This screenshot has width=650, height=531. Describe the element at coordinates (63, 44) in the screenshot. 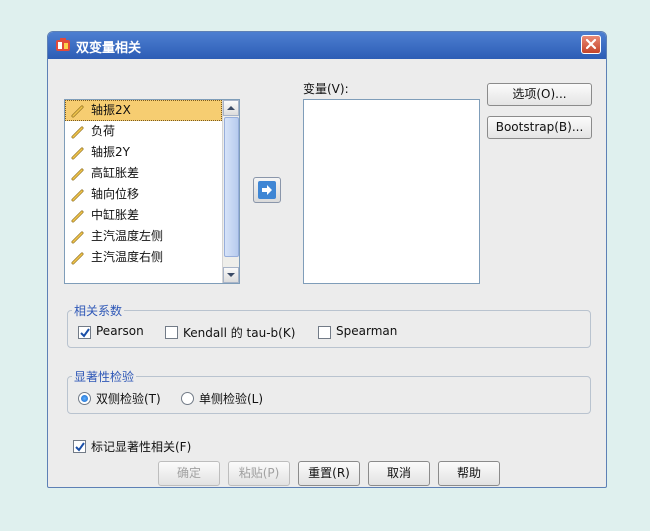

I see `spss-icon` at that location.